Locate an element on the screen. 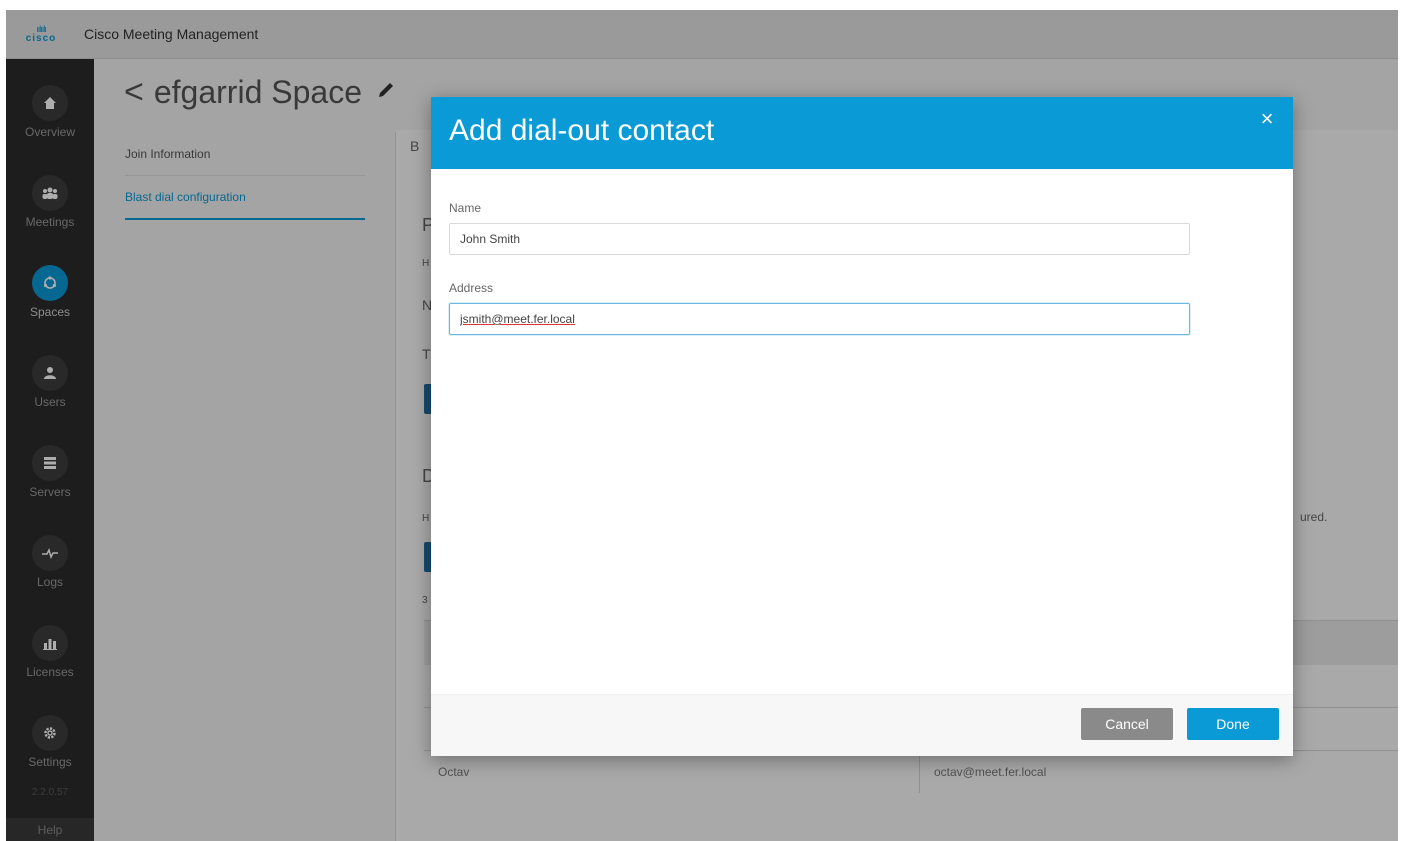  done-button: Done is located at coordinates (1233, 724).